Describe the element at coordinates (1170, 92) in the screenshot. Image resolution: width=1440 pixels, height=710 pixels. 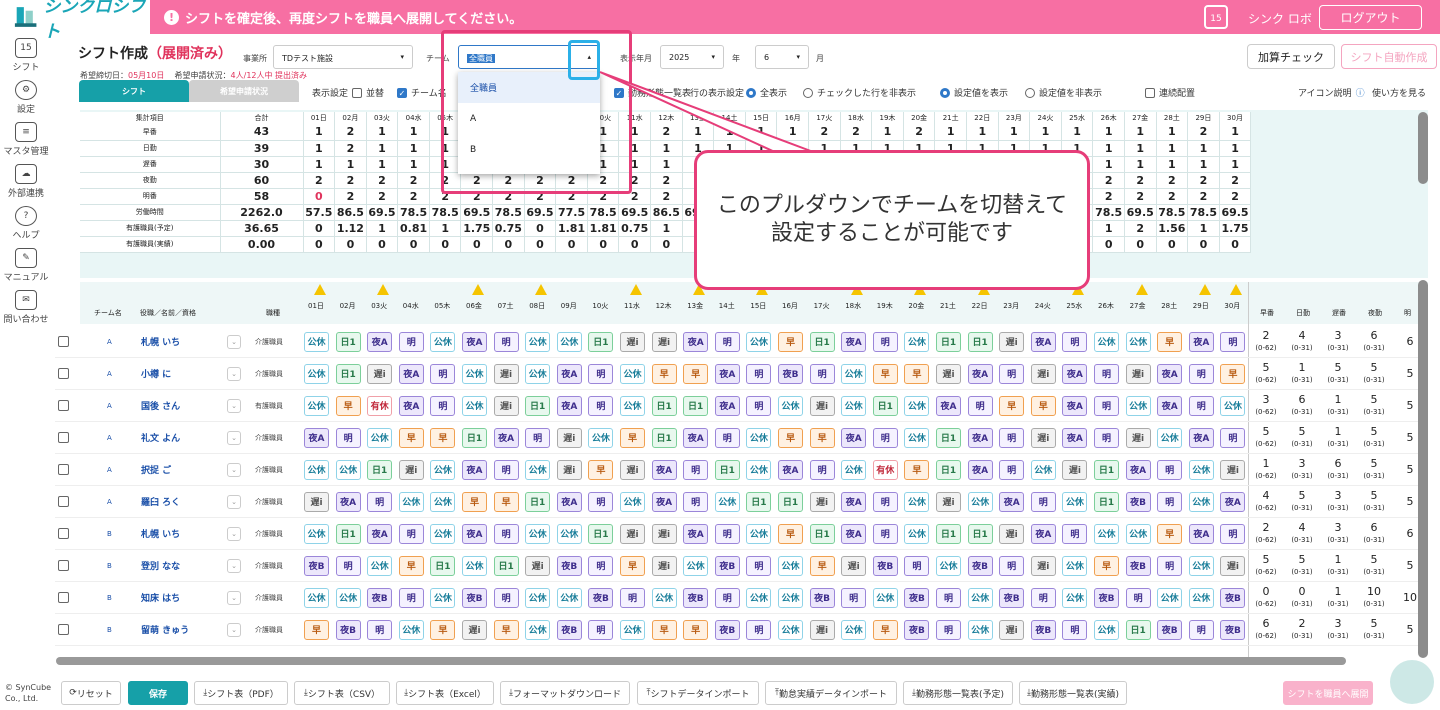
I see `option-consecutive: 連続配置` at that location.